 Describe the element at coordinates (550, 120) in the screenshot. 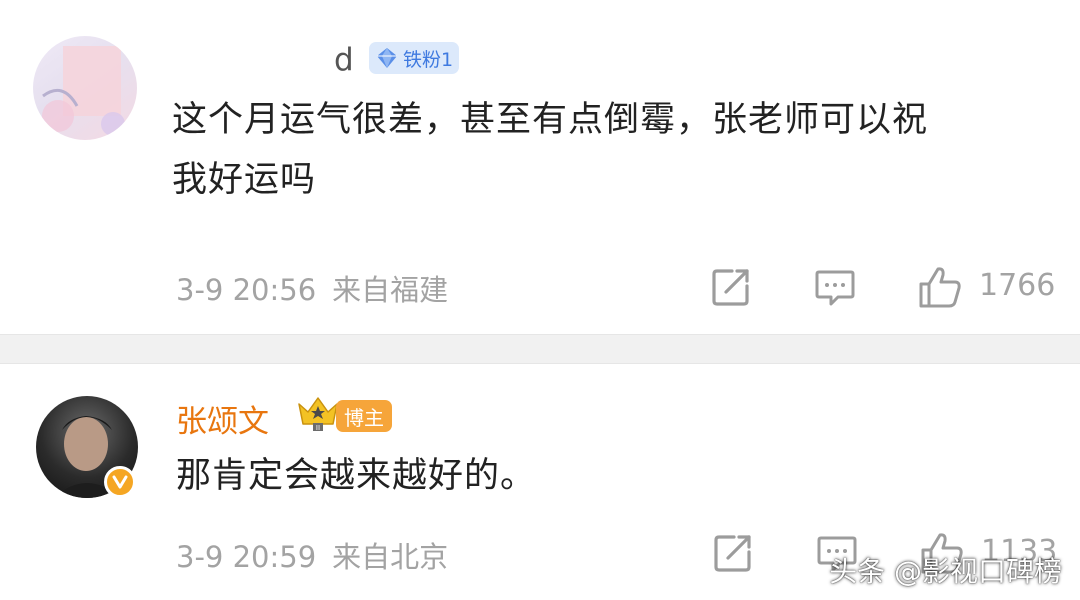

I see `comment-text-line: 这个月运气很差，甚至有点倒霉，张老师可以祝` at that location.